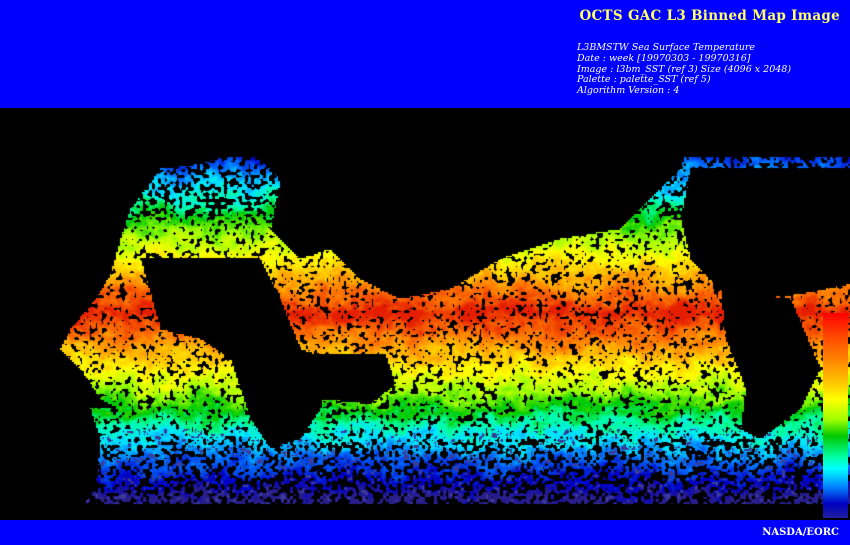 The image size is (850, 545). I want to click on sst-colorbar, so click(835, 415).